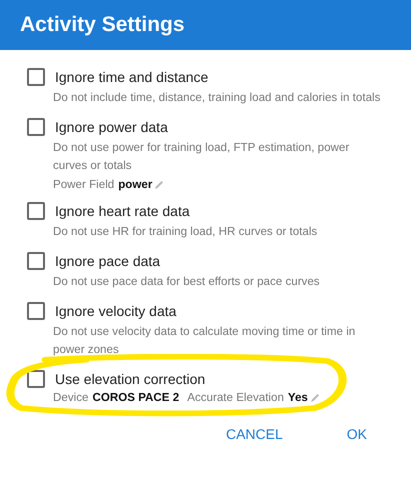 This screenshot has height=500, width=411. Describe the element at coordinates (135, 184) in the screenshot. I see `field-value: power` at that location.